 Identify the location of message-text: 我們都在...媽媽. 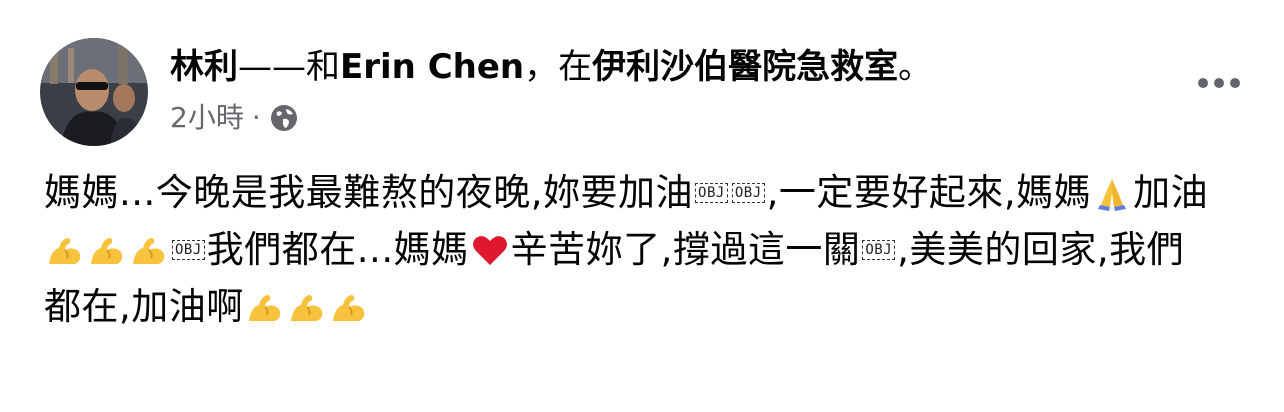
(337, 249).